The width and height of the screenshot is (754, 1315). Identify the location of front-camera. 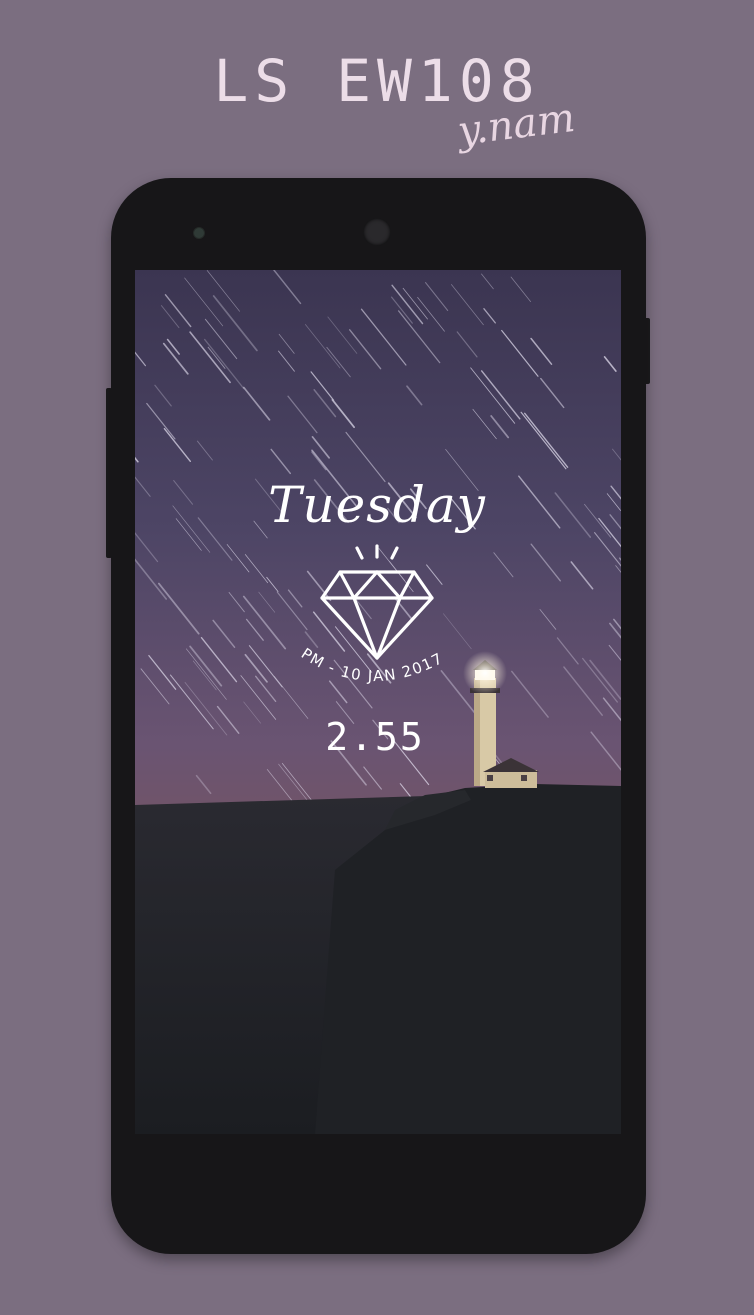
(377, 232).